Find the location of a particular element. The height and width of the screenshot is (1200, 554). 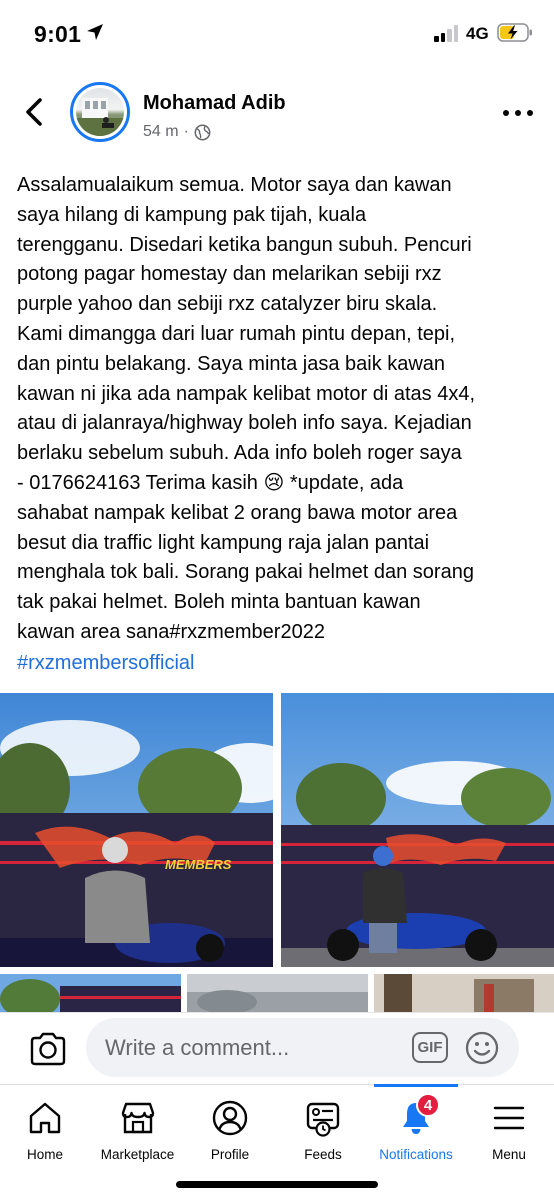

tab-marketplace: Marketplace is located at coordinates (137, 1130).